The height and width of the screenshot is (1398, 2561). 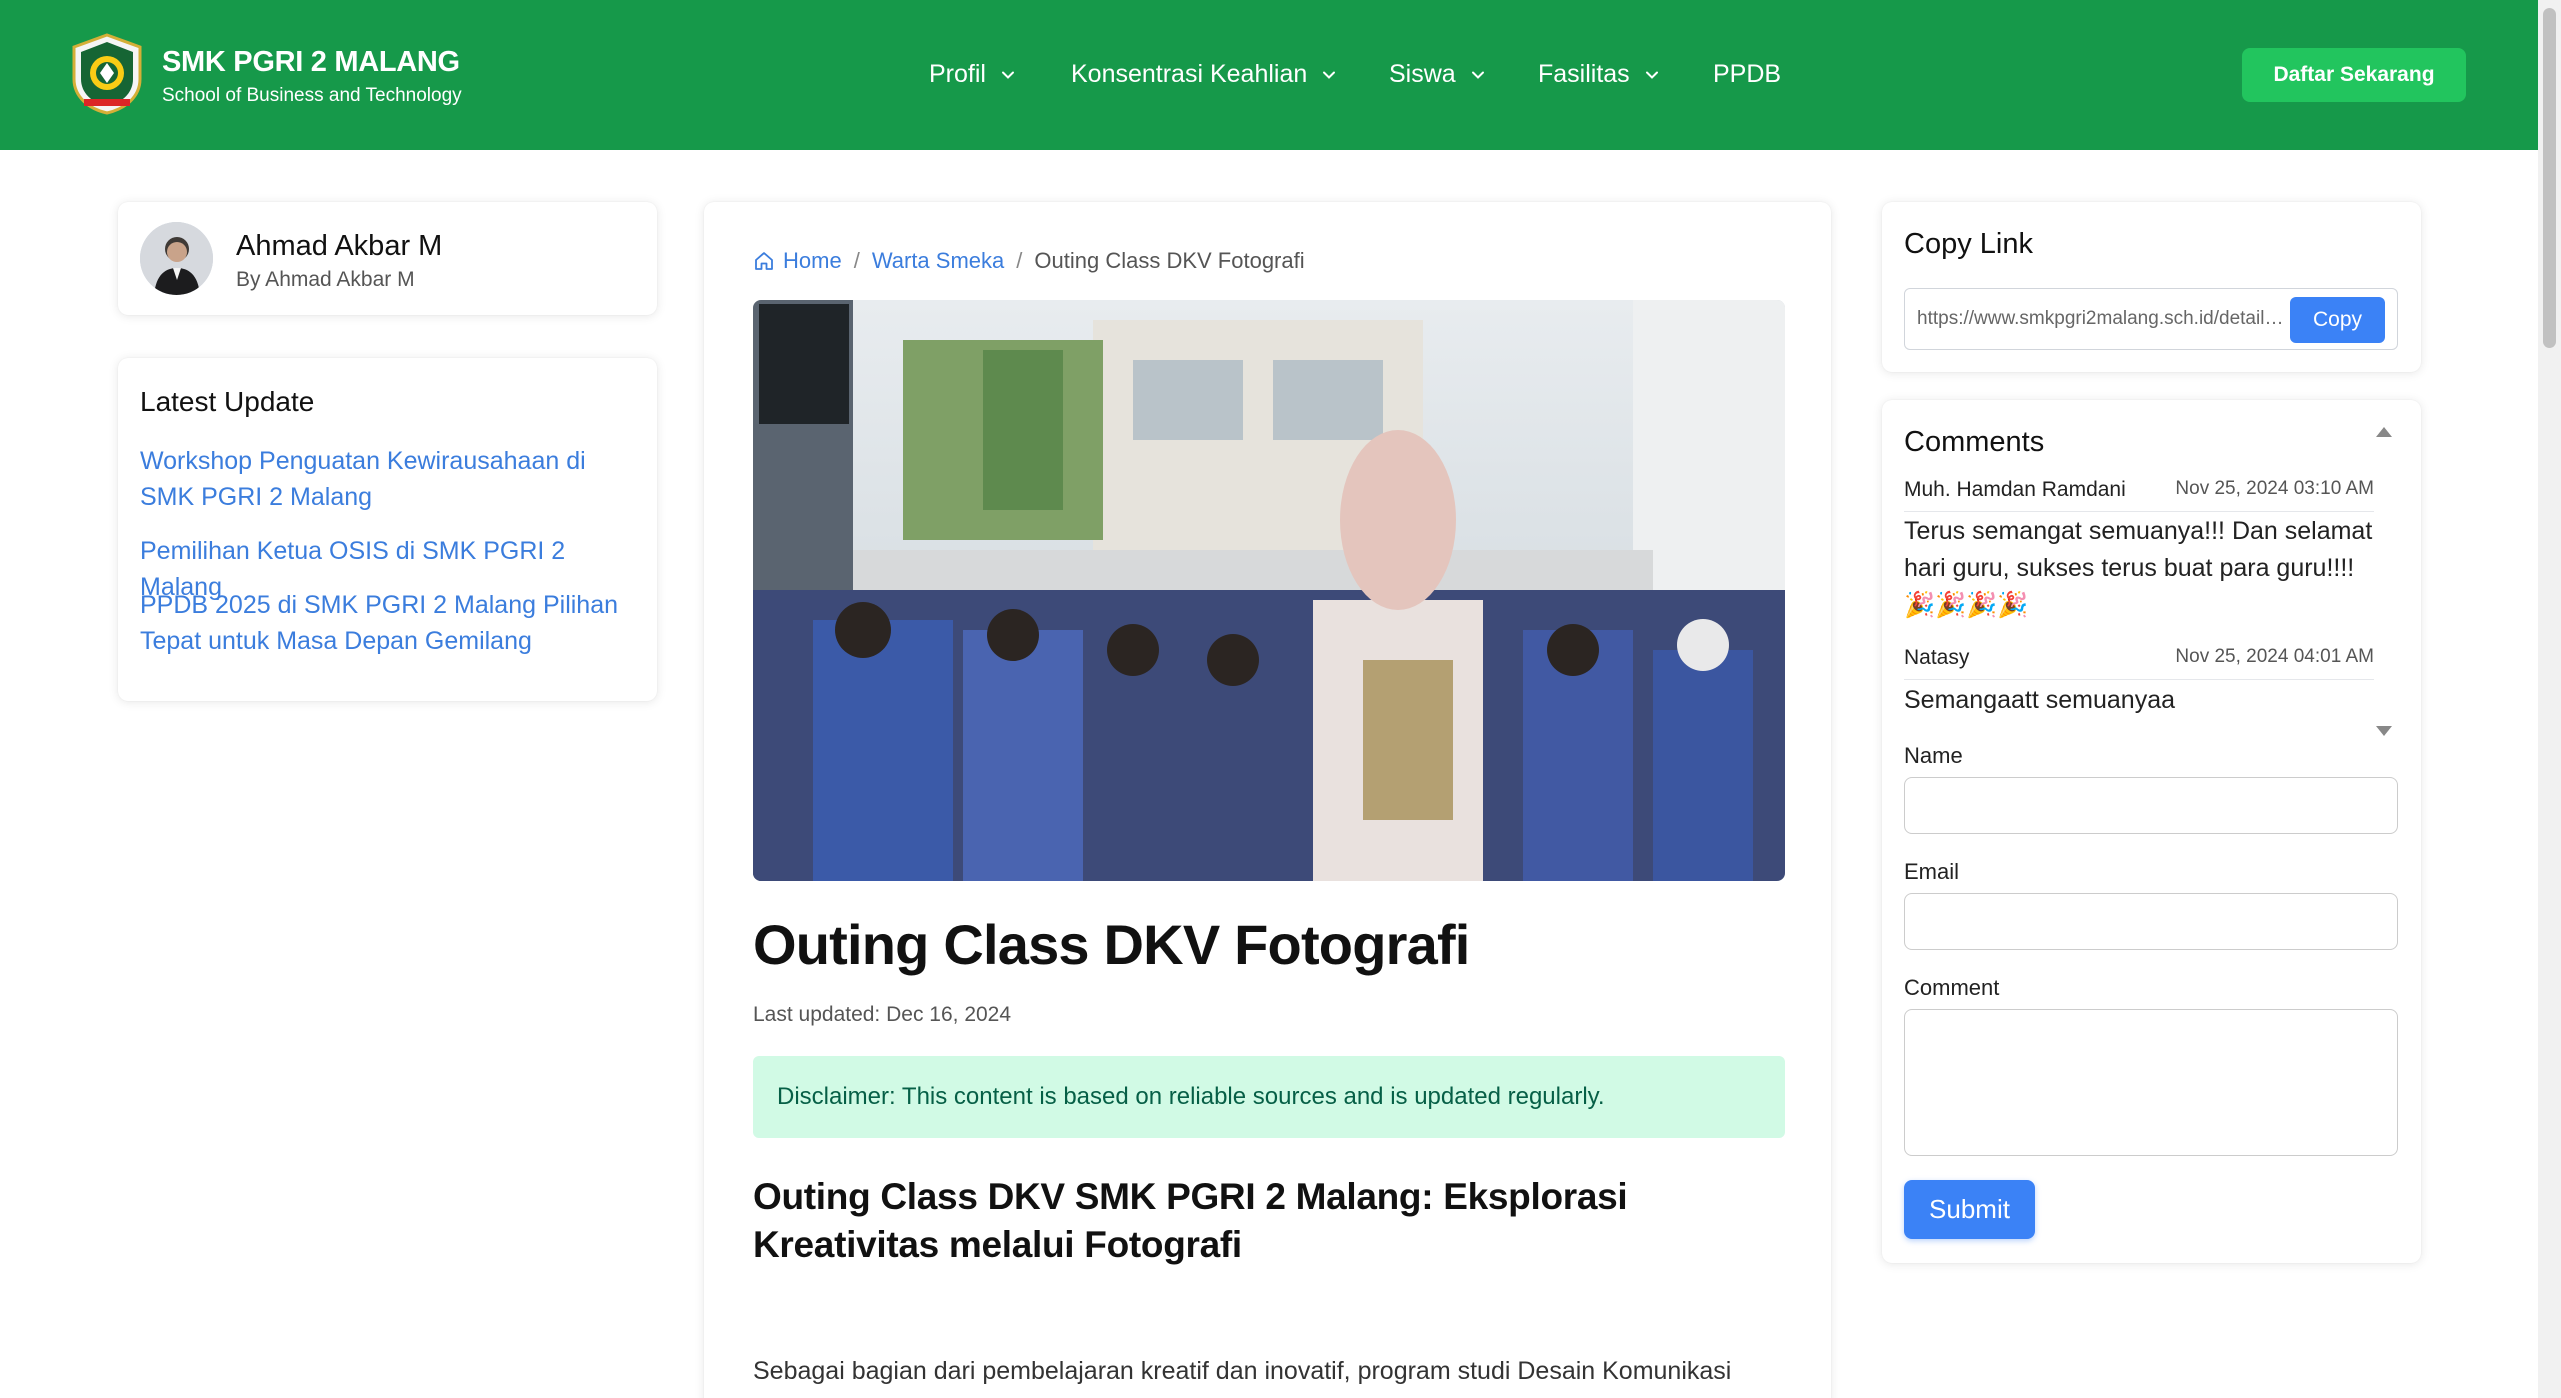 I want to click on comment-textarea, so click(x=2151, y=1082).